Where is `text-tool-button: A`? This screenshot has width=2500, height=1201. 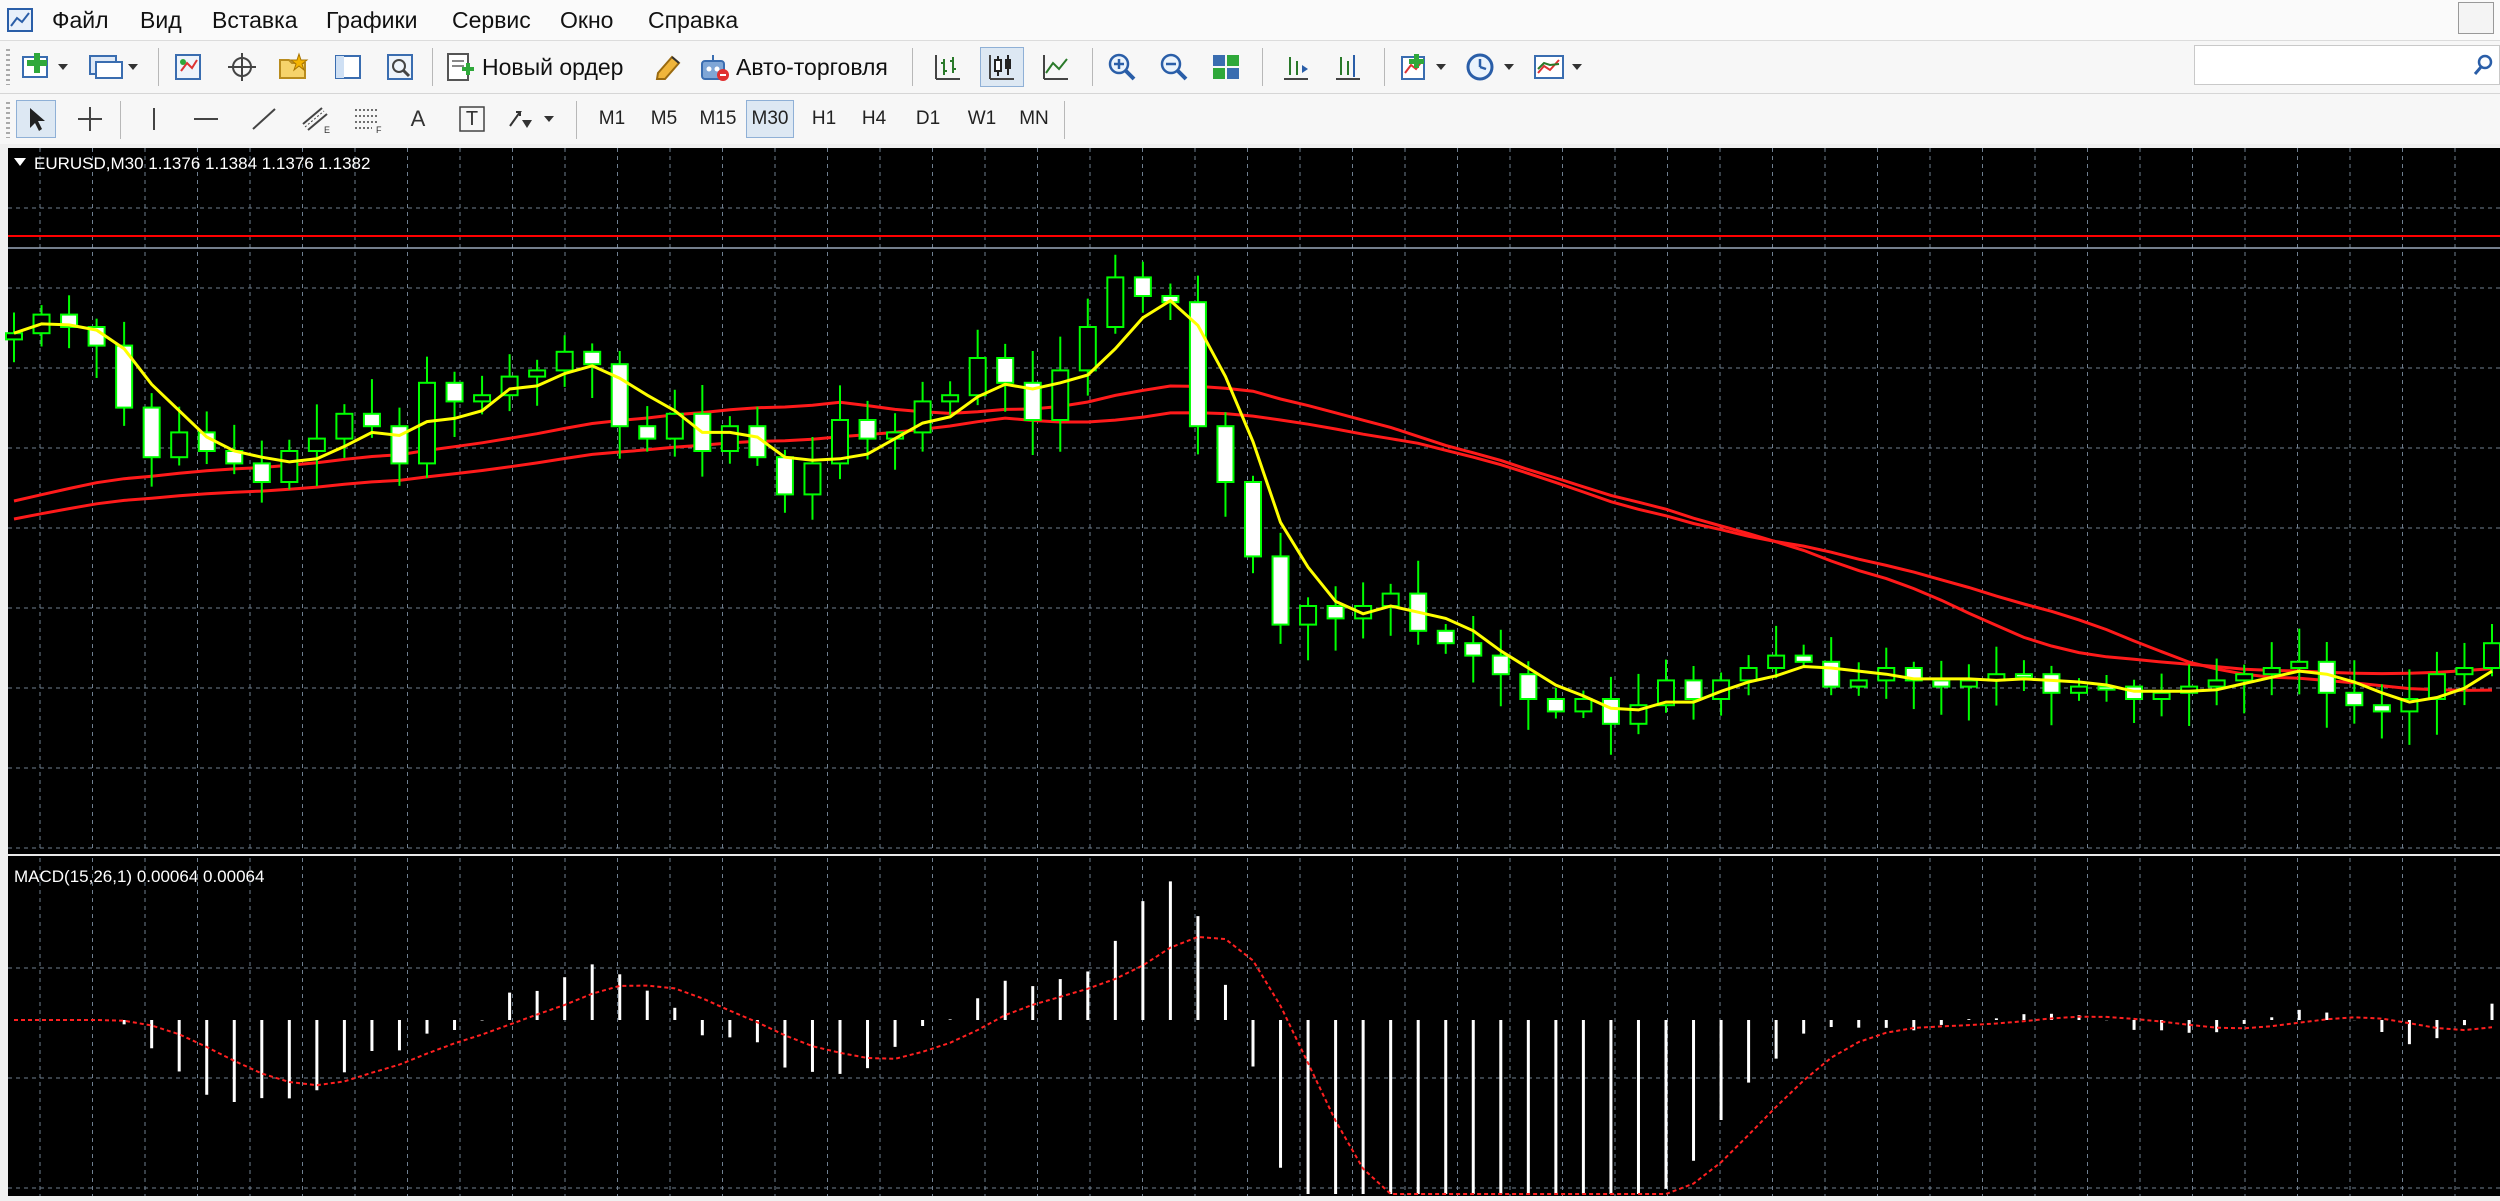
text-tool-button: A is located at coordinates (418, 119).